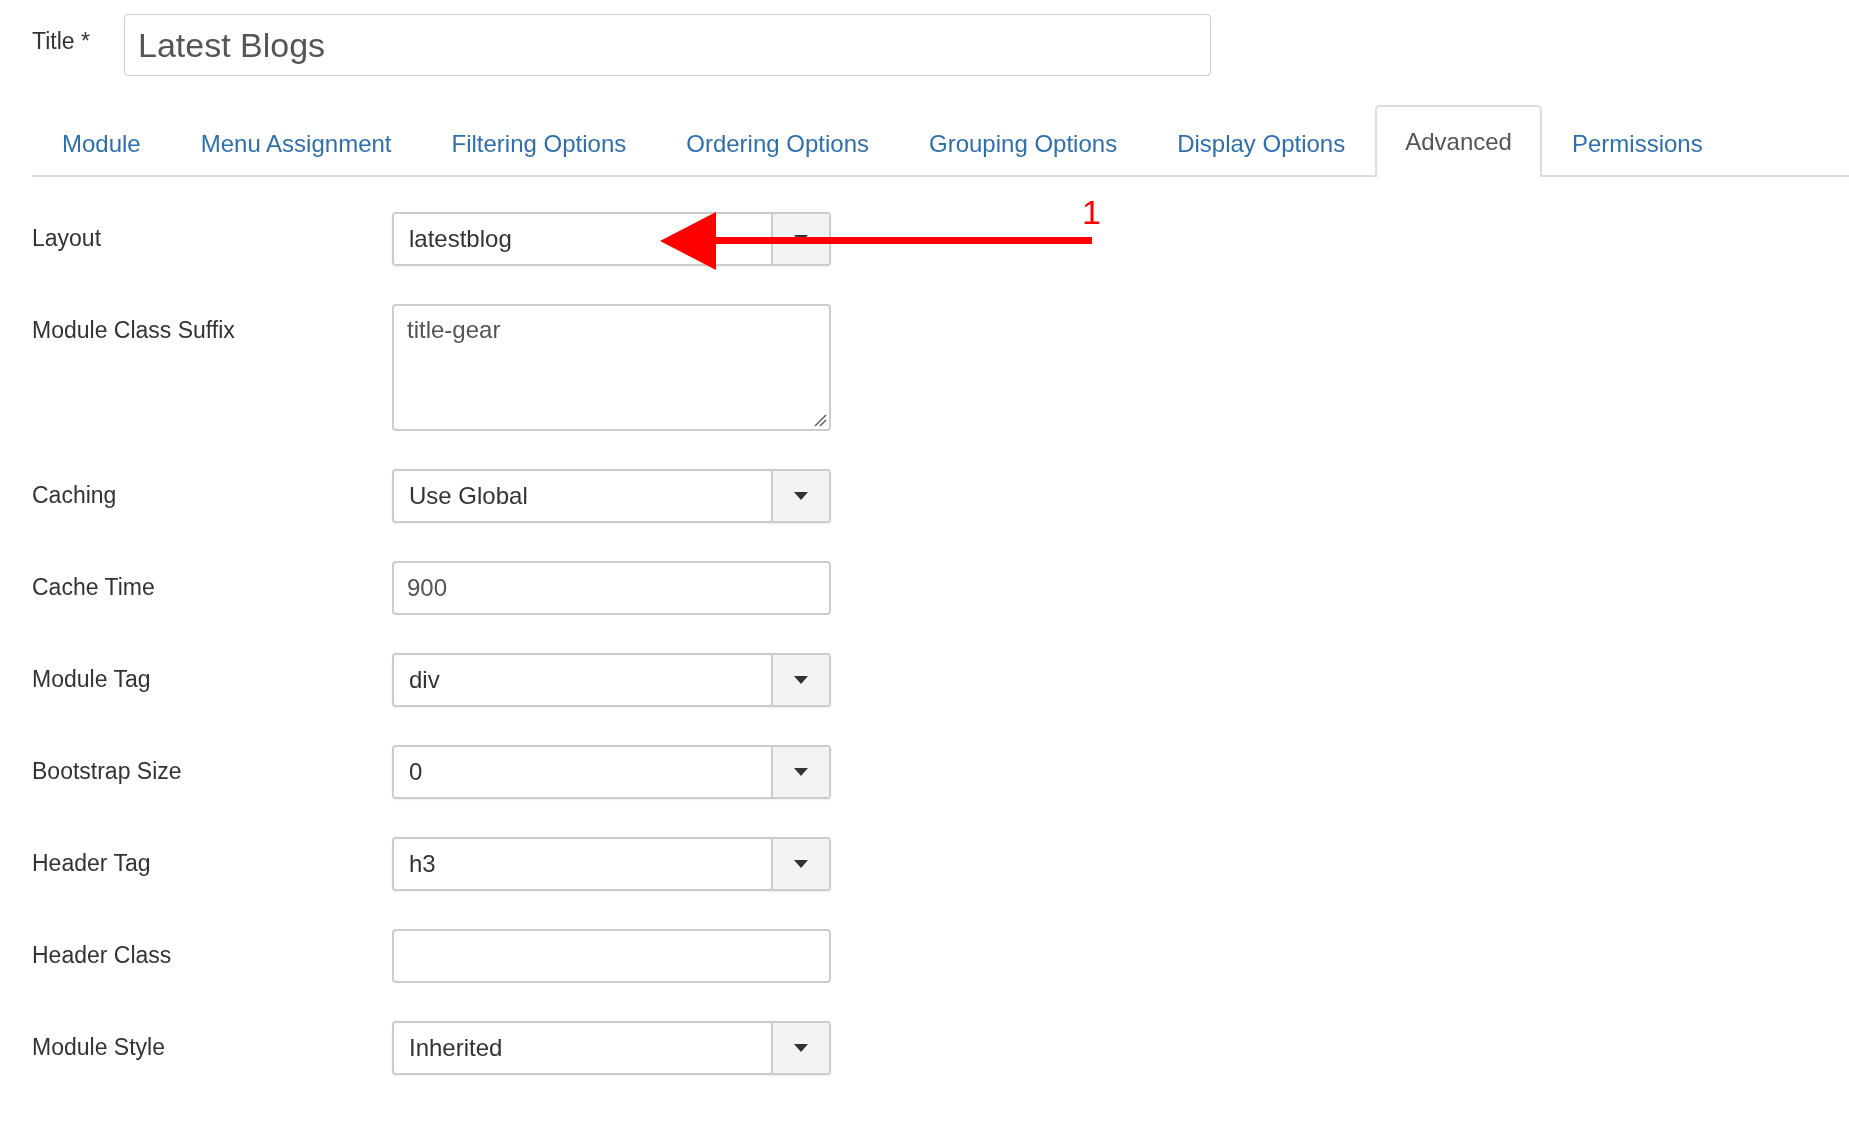 The height and width of the screenshot is (1122, 1849). What do you see at coordinates (539, 143) in the screenshot?
I see `tab: Filtering Options` at bounding box center [539, 143].